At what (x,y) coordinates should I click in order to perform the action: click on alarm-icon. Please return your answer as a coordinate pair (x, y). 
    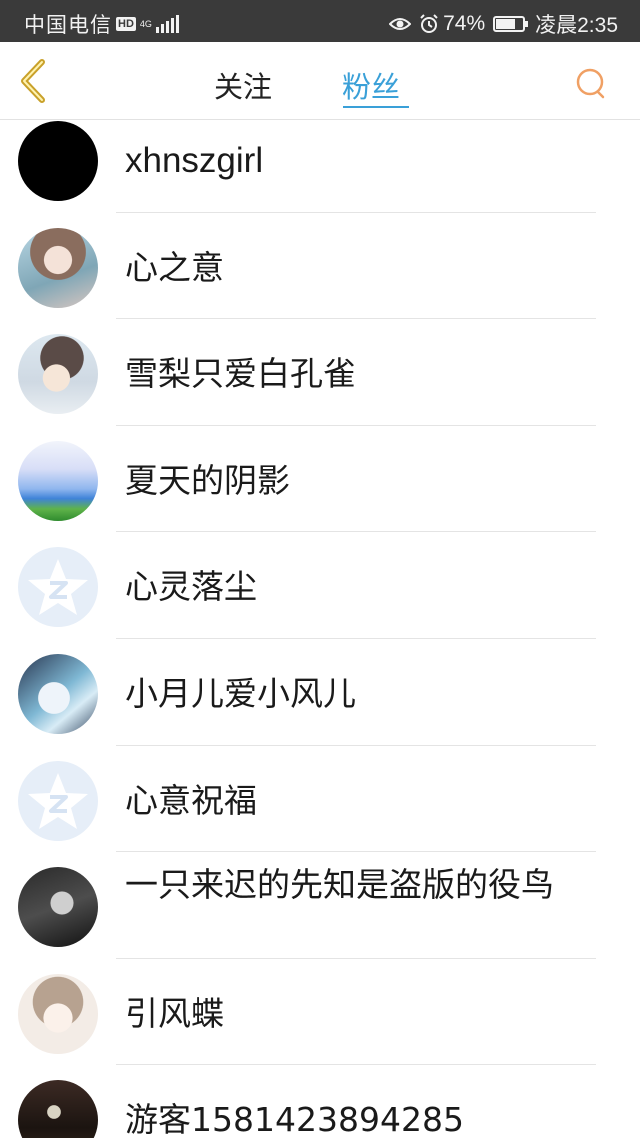
    Looking at the image, I should click on (429, 23).